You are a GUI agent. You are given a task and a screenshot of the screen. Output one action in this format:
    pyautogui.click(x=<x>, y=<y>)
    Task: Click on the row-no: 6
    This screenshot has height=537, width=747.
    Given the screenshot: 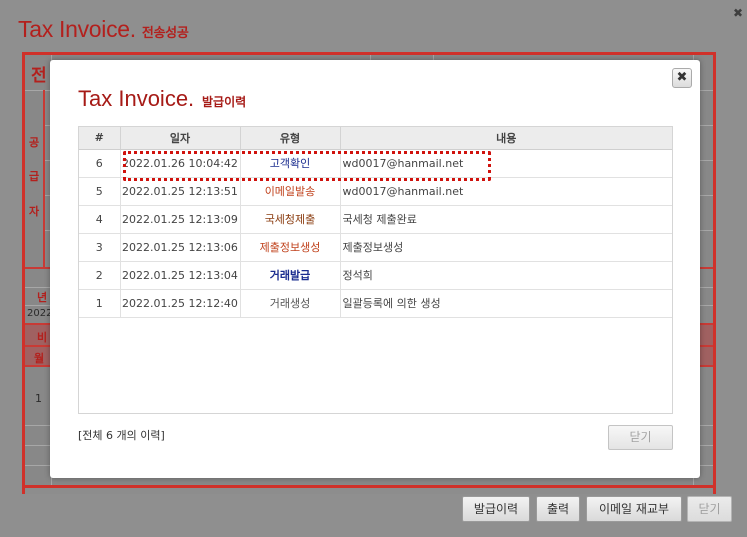 What is the action you would take?
    pyautogui.click(x=100, y=163)
    